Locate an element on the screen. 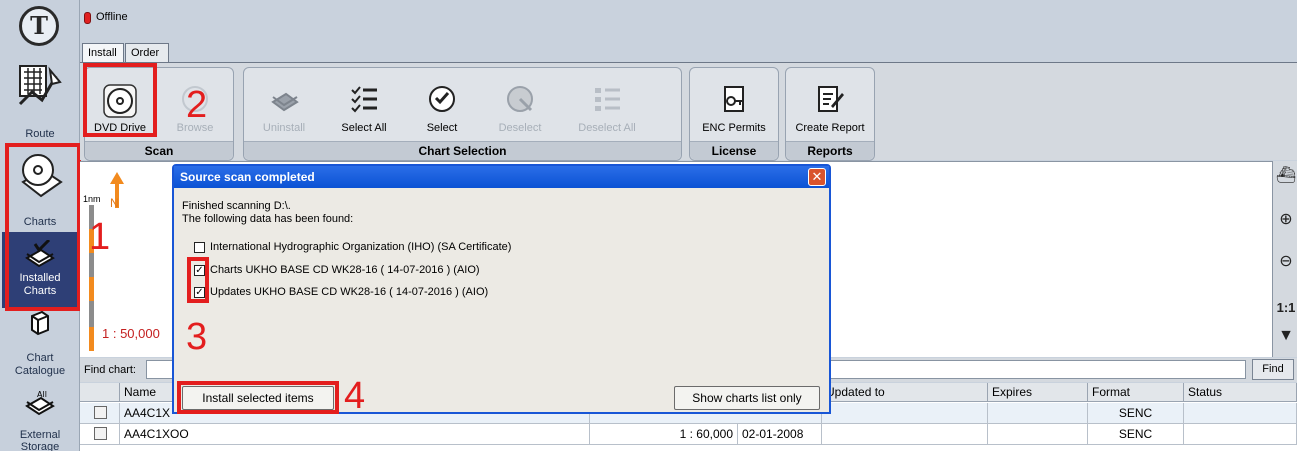  sidebar-item-route: Route is located at coordinates (40, 102).